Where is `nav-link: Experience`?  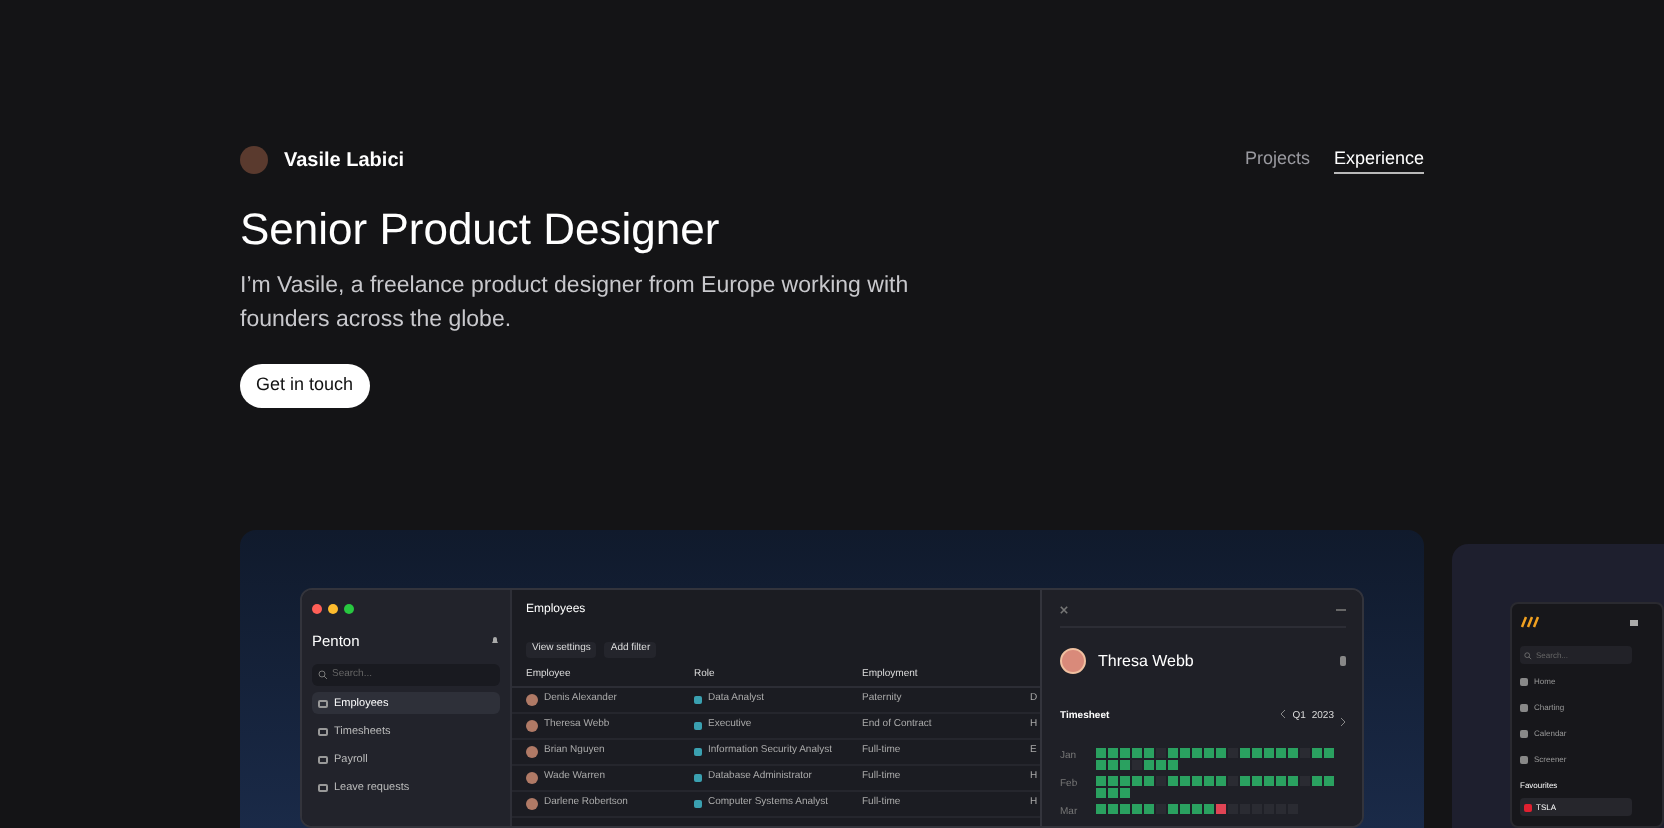
nav-link: Experience is located at coordinates (1378, 160).